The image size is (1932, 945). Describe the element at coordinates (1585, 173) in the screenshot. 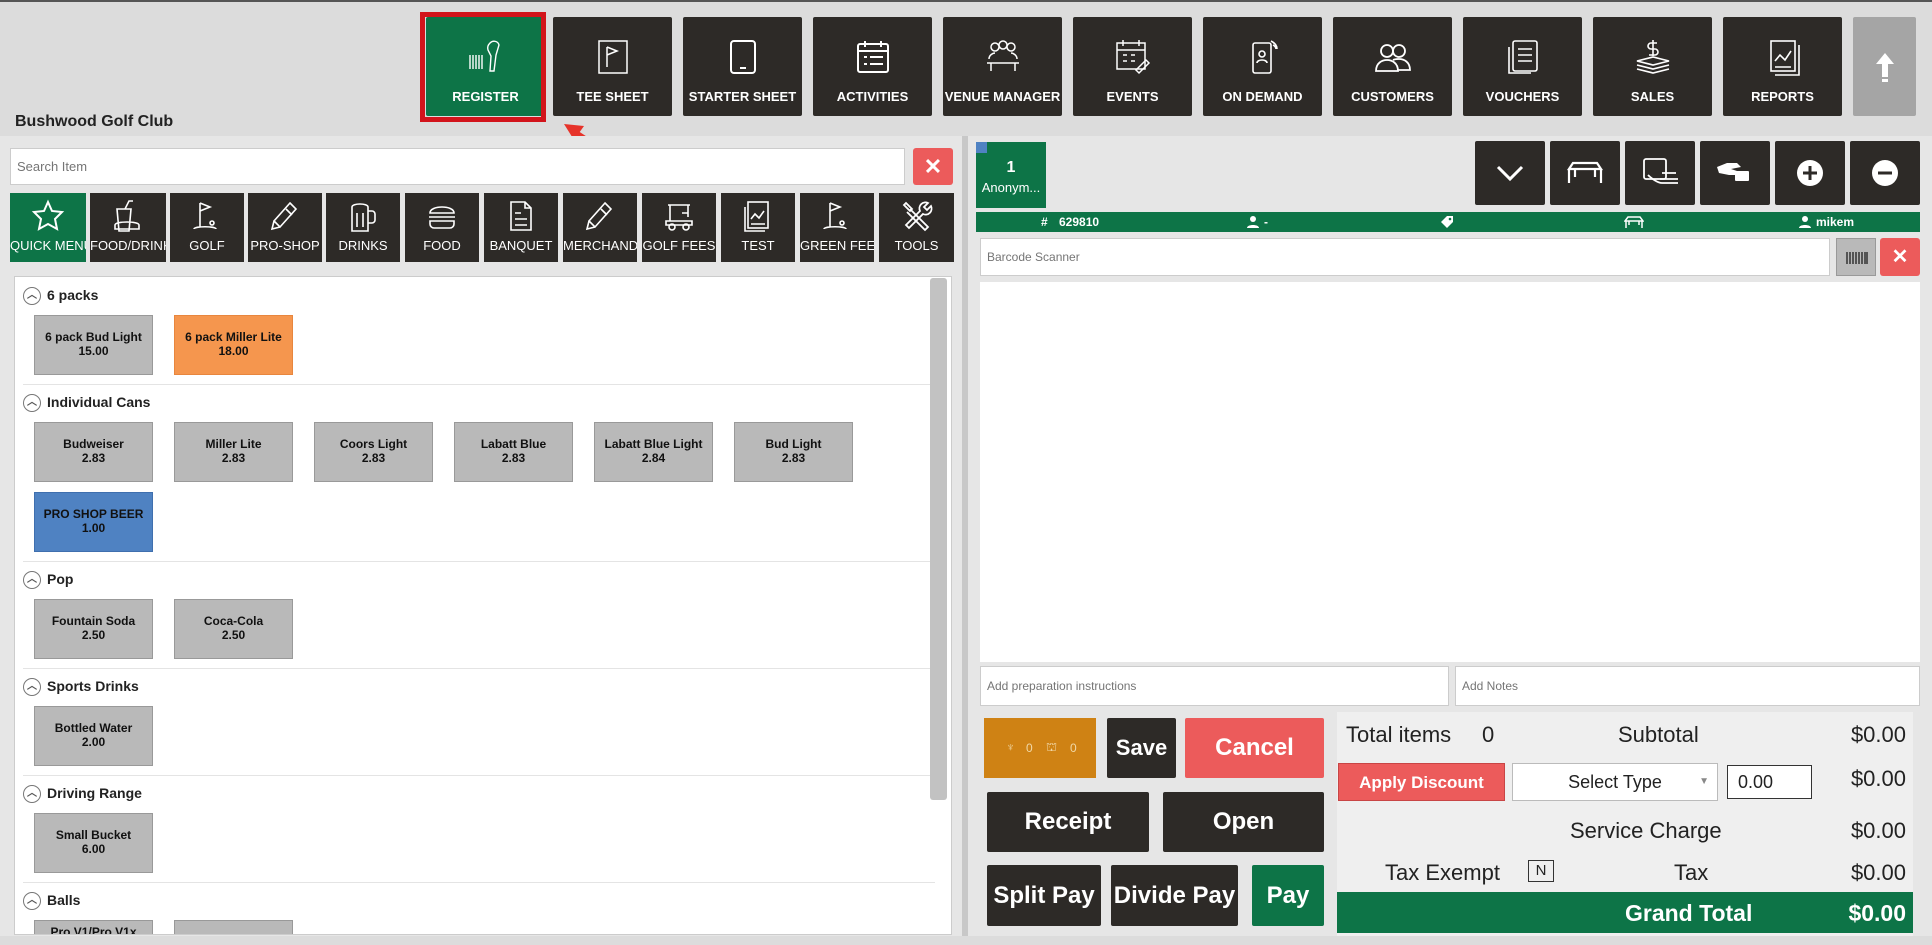

I see `table-button` at that location.